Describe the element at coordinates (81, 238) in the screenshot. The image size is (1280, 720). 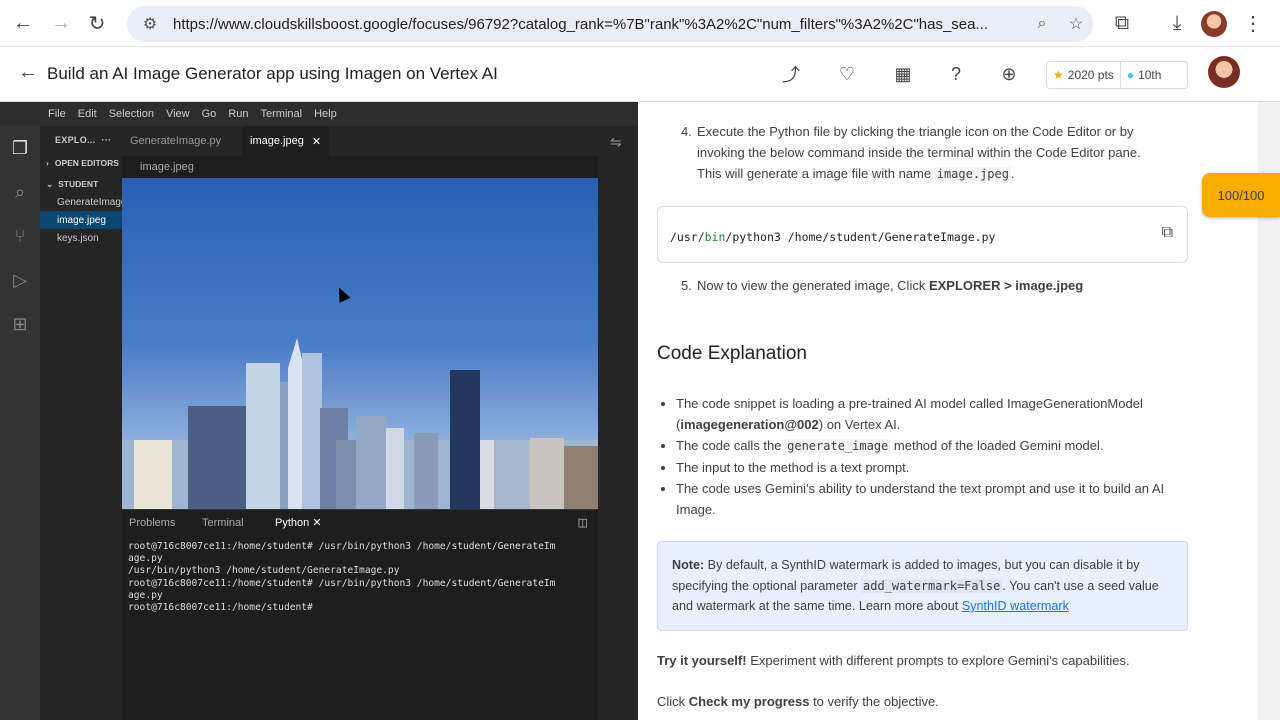
I see `file-keys-json: keys.json` at that location.